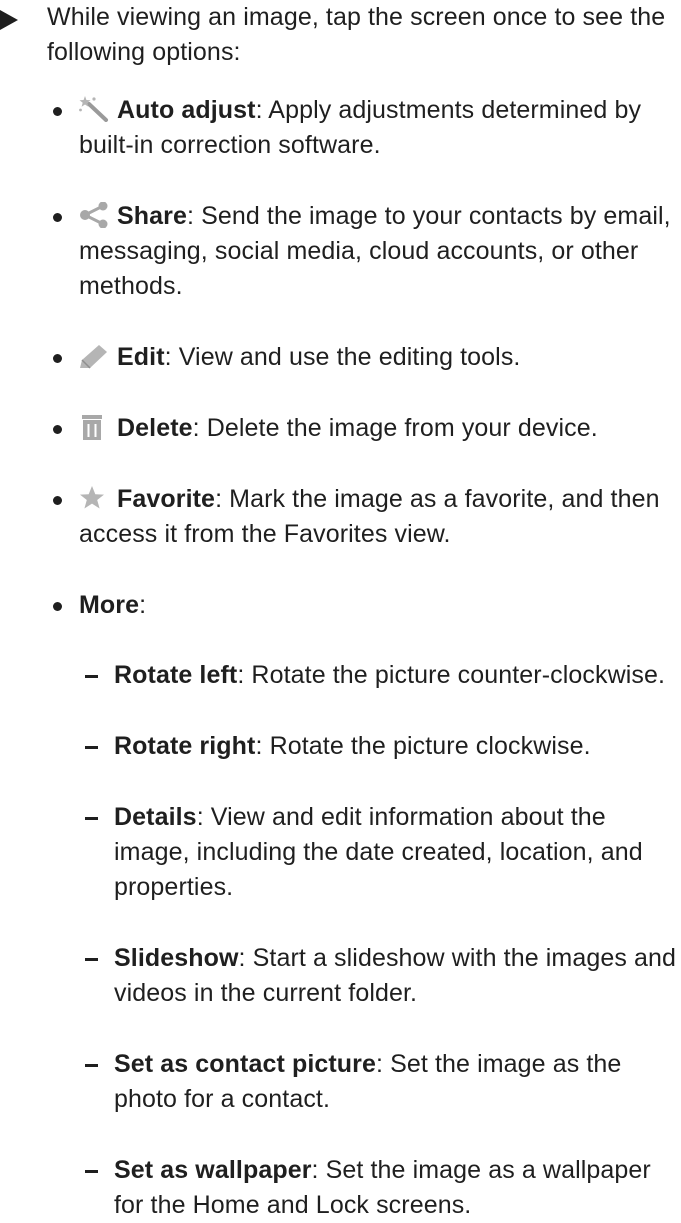 The width and height of the screenshot is (681, 1223). I want to click on more-item-description: : Rotate the picture counter-clockwise., so click(451, 675).